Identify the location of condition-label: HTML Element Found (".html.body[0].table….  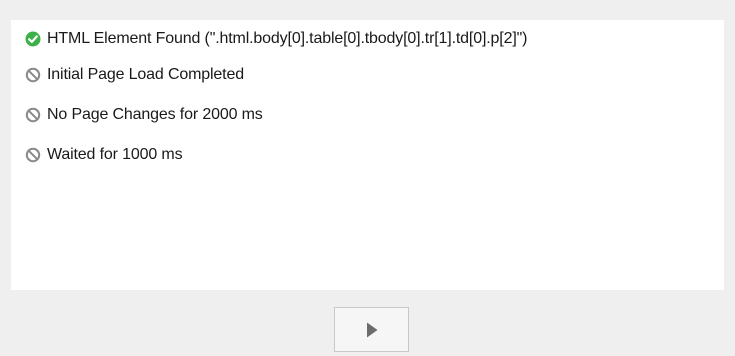
(287, 38).